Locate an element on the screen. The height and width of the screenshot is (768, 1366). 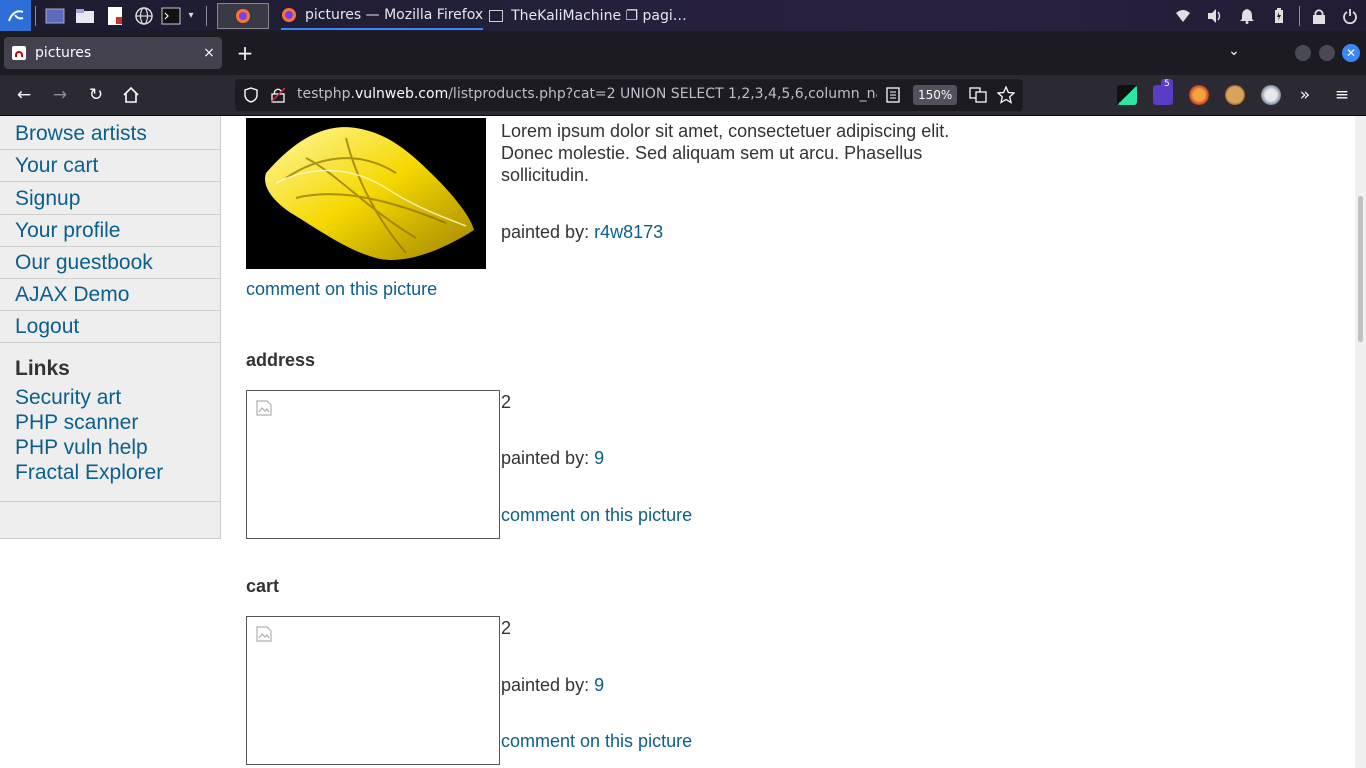
scrollbar-thumb is located at coordinates (1360, 269).